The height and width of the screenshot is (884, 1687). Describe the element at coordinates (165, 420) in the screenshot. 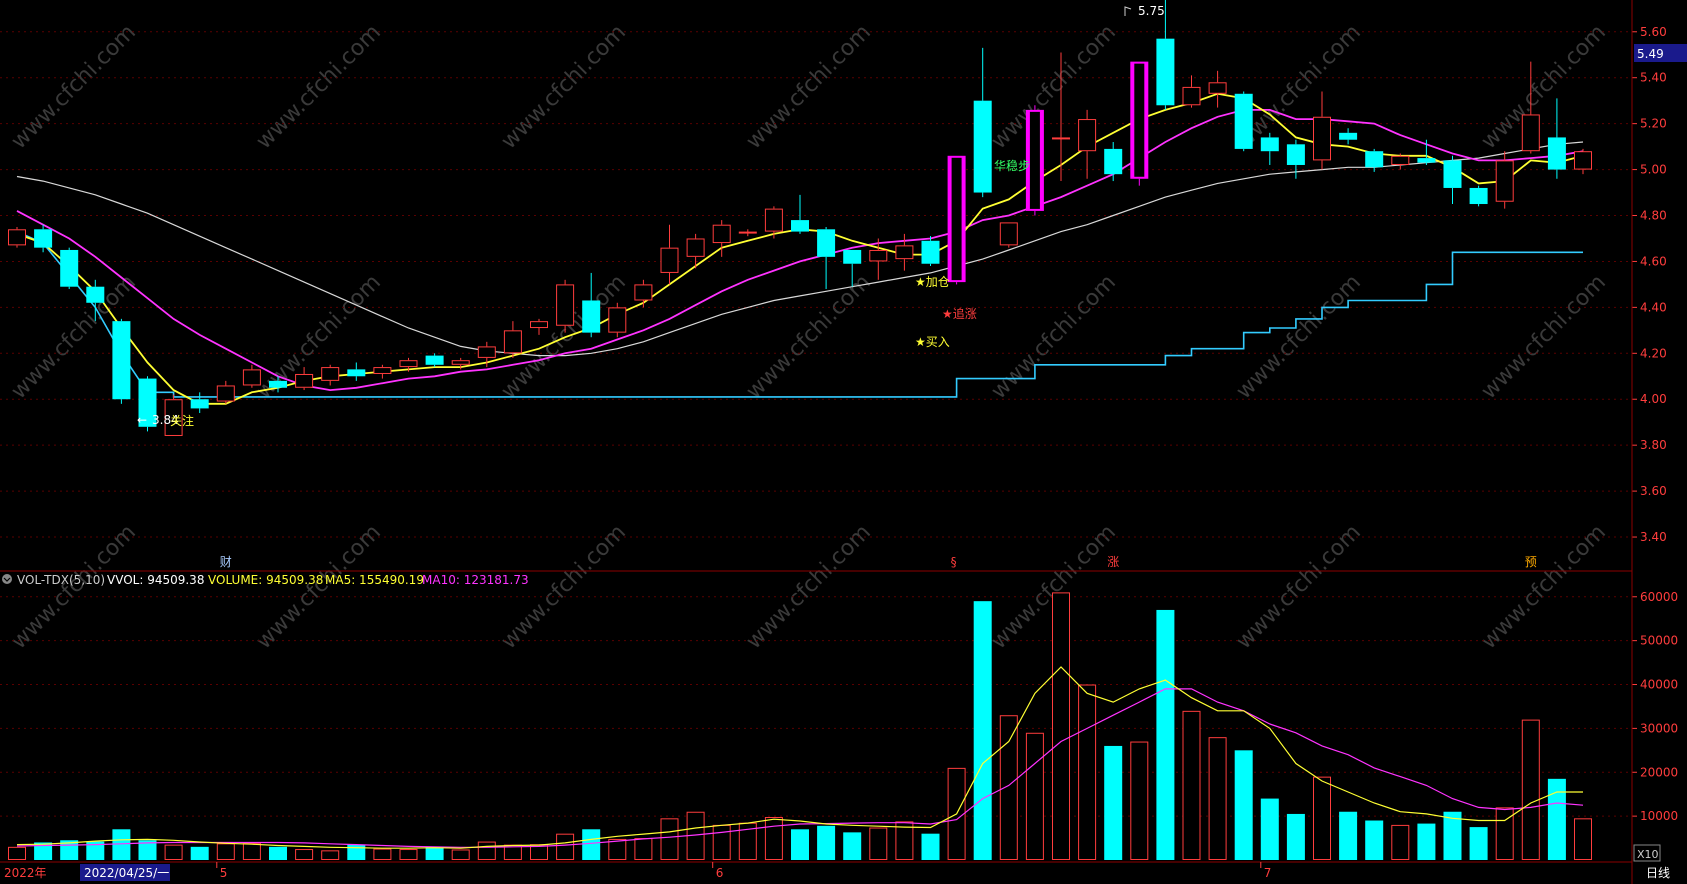

I see `low-marker: ← 3.84 关注` at that location.